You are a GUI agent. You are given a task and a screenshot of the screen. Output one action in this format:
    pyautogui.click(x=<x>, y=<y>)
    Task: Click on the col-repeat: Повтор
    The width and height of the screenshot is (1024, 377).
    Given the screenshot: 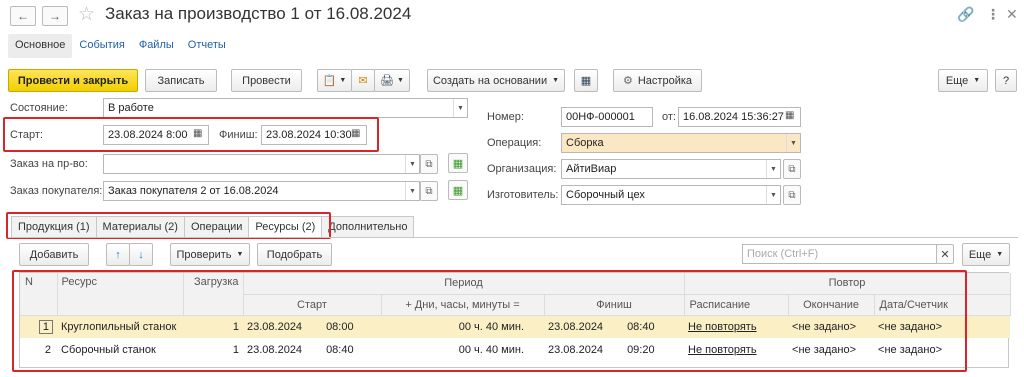 What is the action you would take?
    pyautogui.click(x=847, y=284)
    